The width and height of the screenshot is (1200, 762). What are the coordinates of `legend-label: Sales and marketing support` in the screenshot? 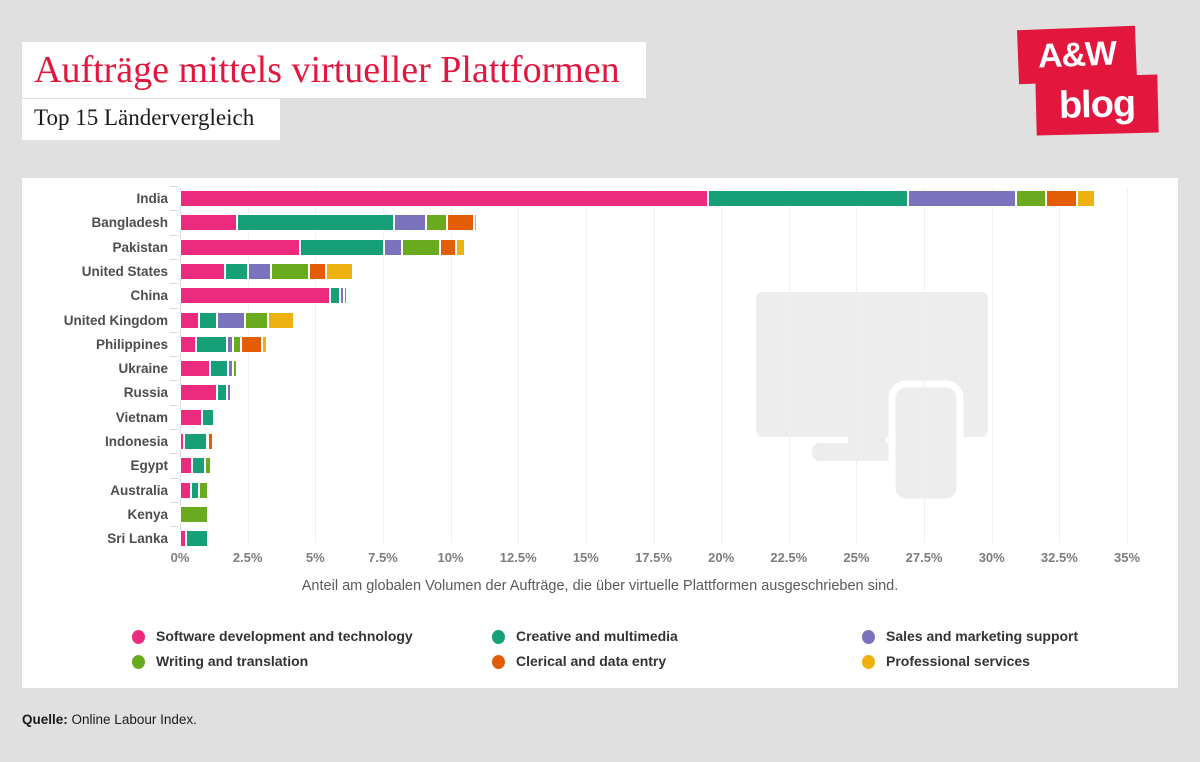 It's located at (982, 636).